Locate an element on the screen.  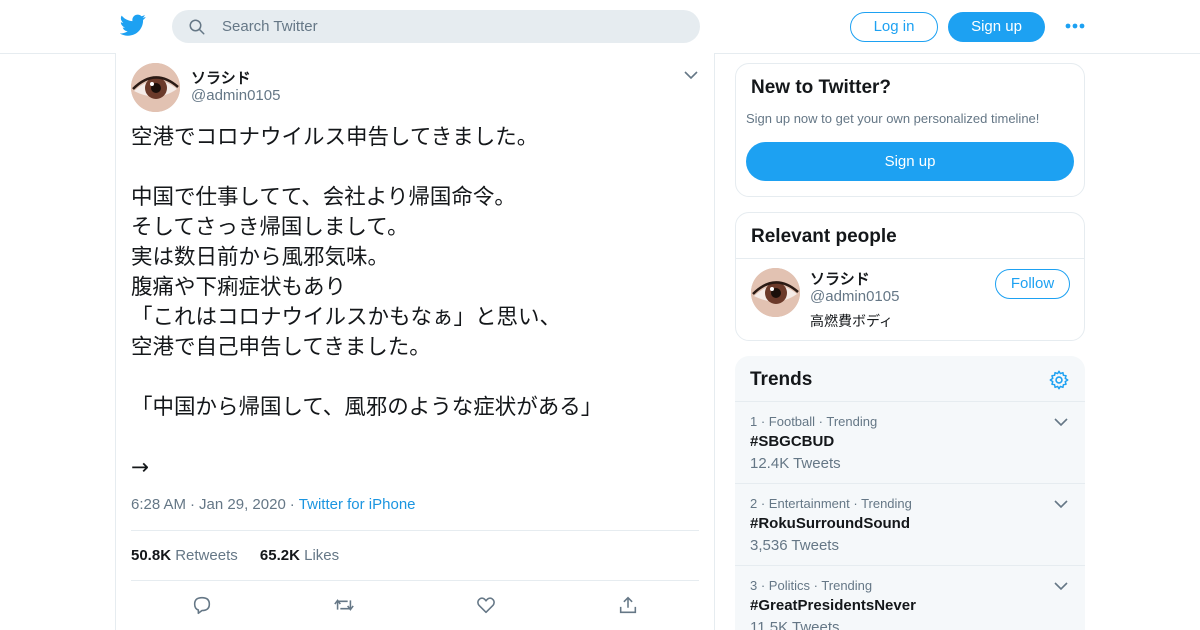
person-name: ソラシド is located at coordinates (840, 278).